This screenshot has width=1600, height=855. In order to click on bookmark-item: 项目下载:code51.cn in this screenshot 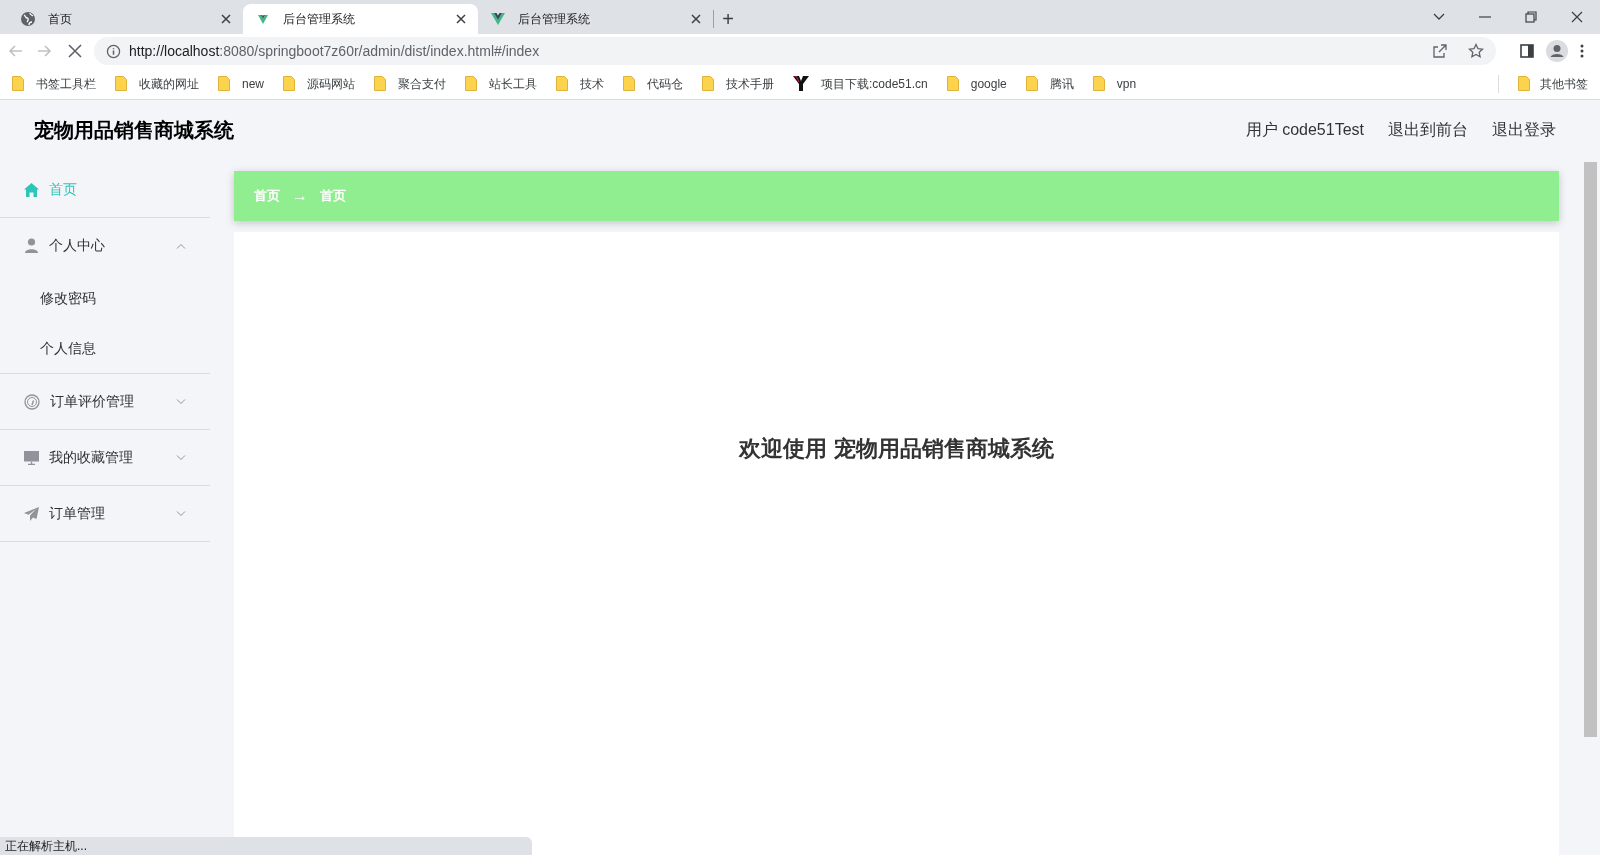, I will do `click(860, 83)`.